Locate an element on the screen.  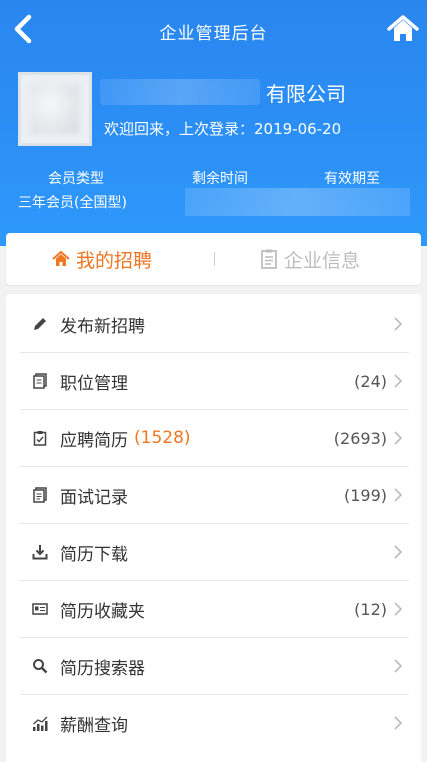
home-button is located at coordinates (403, 29).